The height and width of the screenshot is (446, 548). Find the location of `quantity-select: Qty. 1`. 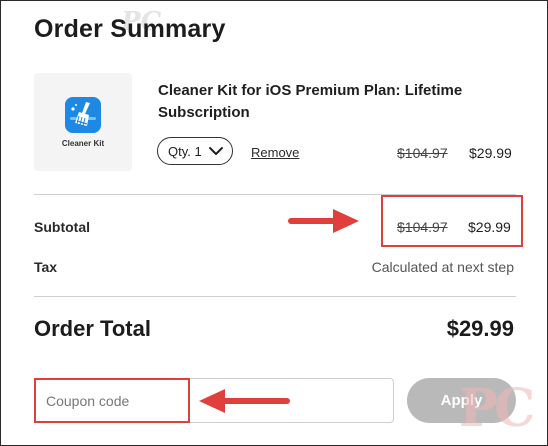

quantity-select: Qty. 1 is located at coordinates (195, 151).